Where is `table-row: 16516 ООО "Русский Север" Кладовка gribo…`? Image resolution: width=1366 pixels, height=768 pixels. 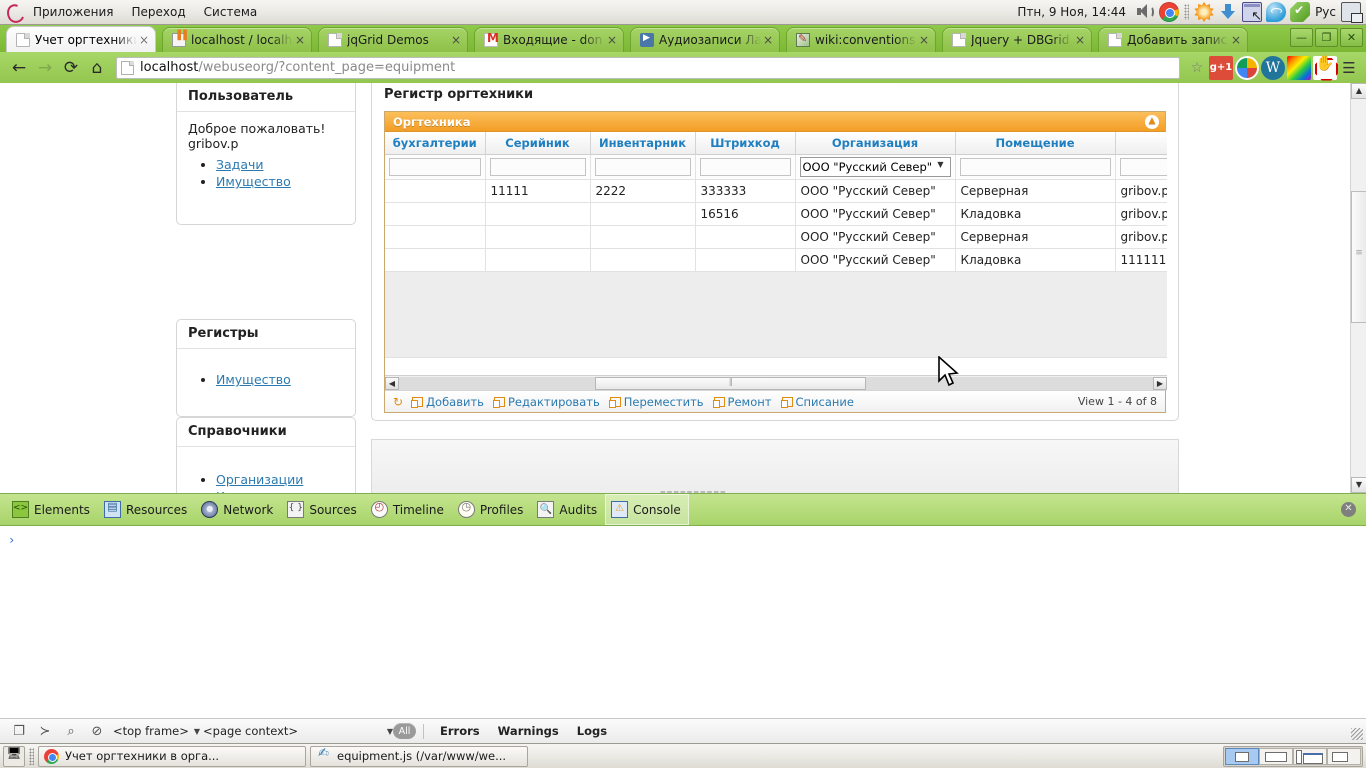 table-row: 16516 ООО "Русский Север" Кладовка gribo… is located at coordinates (776, 214).